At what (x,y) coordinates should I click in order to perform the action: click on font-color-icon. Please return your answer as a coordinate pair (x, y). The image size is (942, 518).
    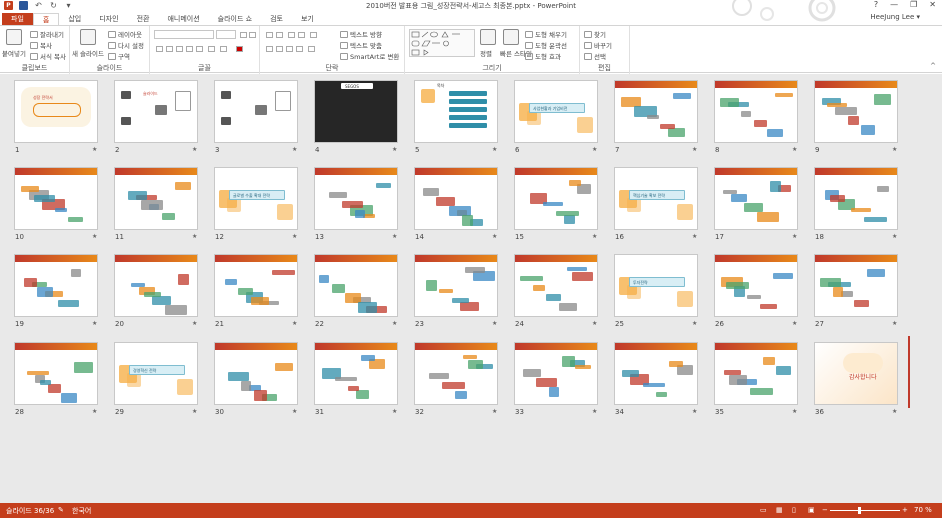
    Looking at the image, I should click on (239, 49).